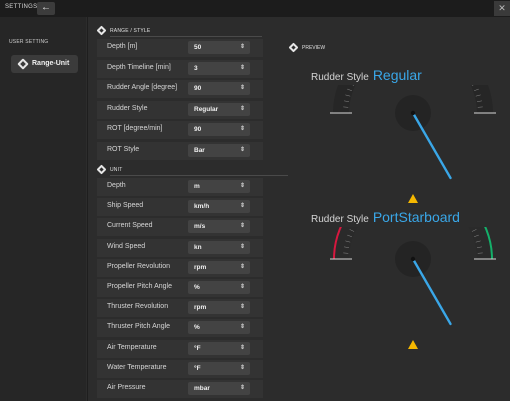 The image size is (510, 401). I want to click on setting-value: kn, so click(198, 247).